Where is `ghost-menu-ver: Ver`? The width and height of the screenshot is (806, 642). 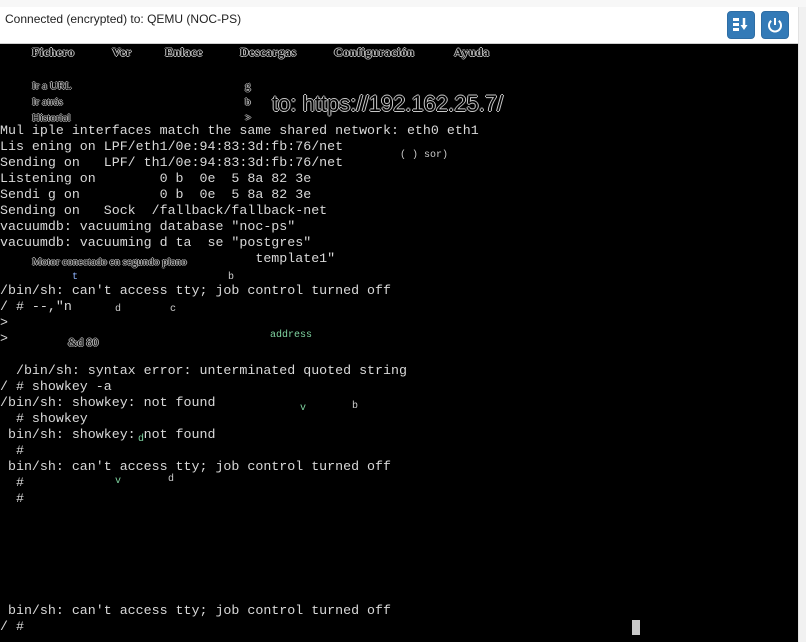 ghost-menu-ver: Ver is located at coordinates (122, 52).